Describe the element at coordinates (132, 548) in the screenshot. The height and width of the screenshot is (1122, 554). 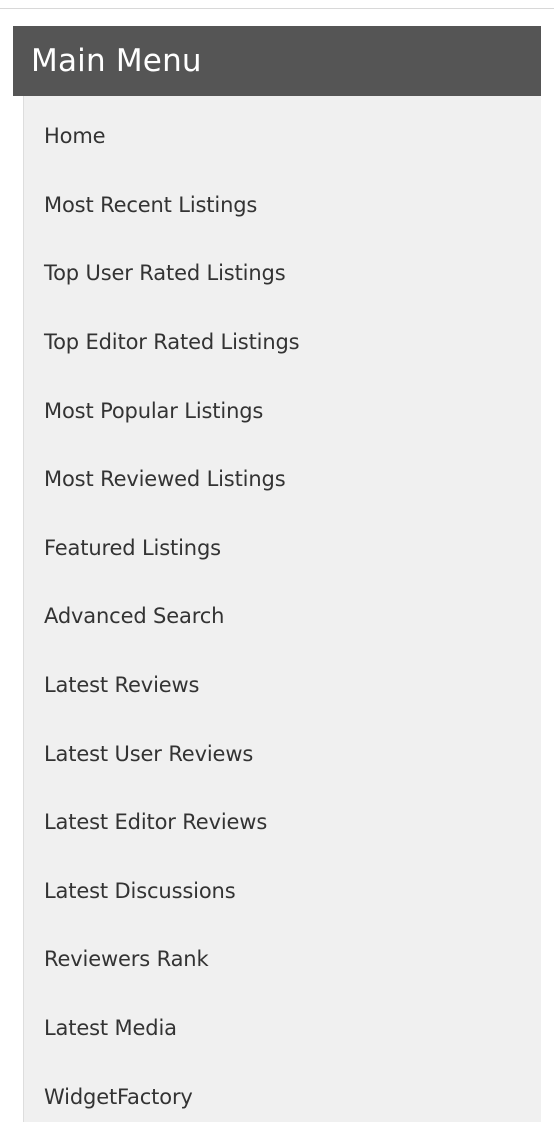
I see `menu-item-label: Featured Listings` at that location.